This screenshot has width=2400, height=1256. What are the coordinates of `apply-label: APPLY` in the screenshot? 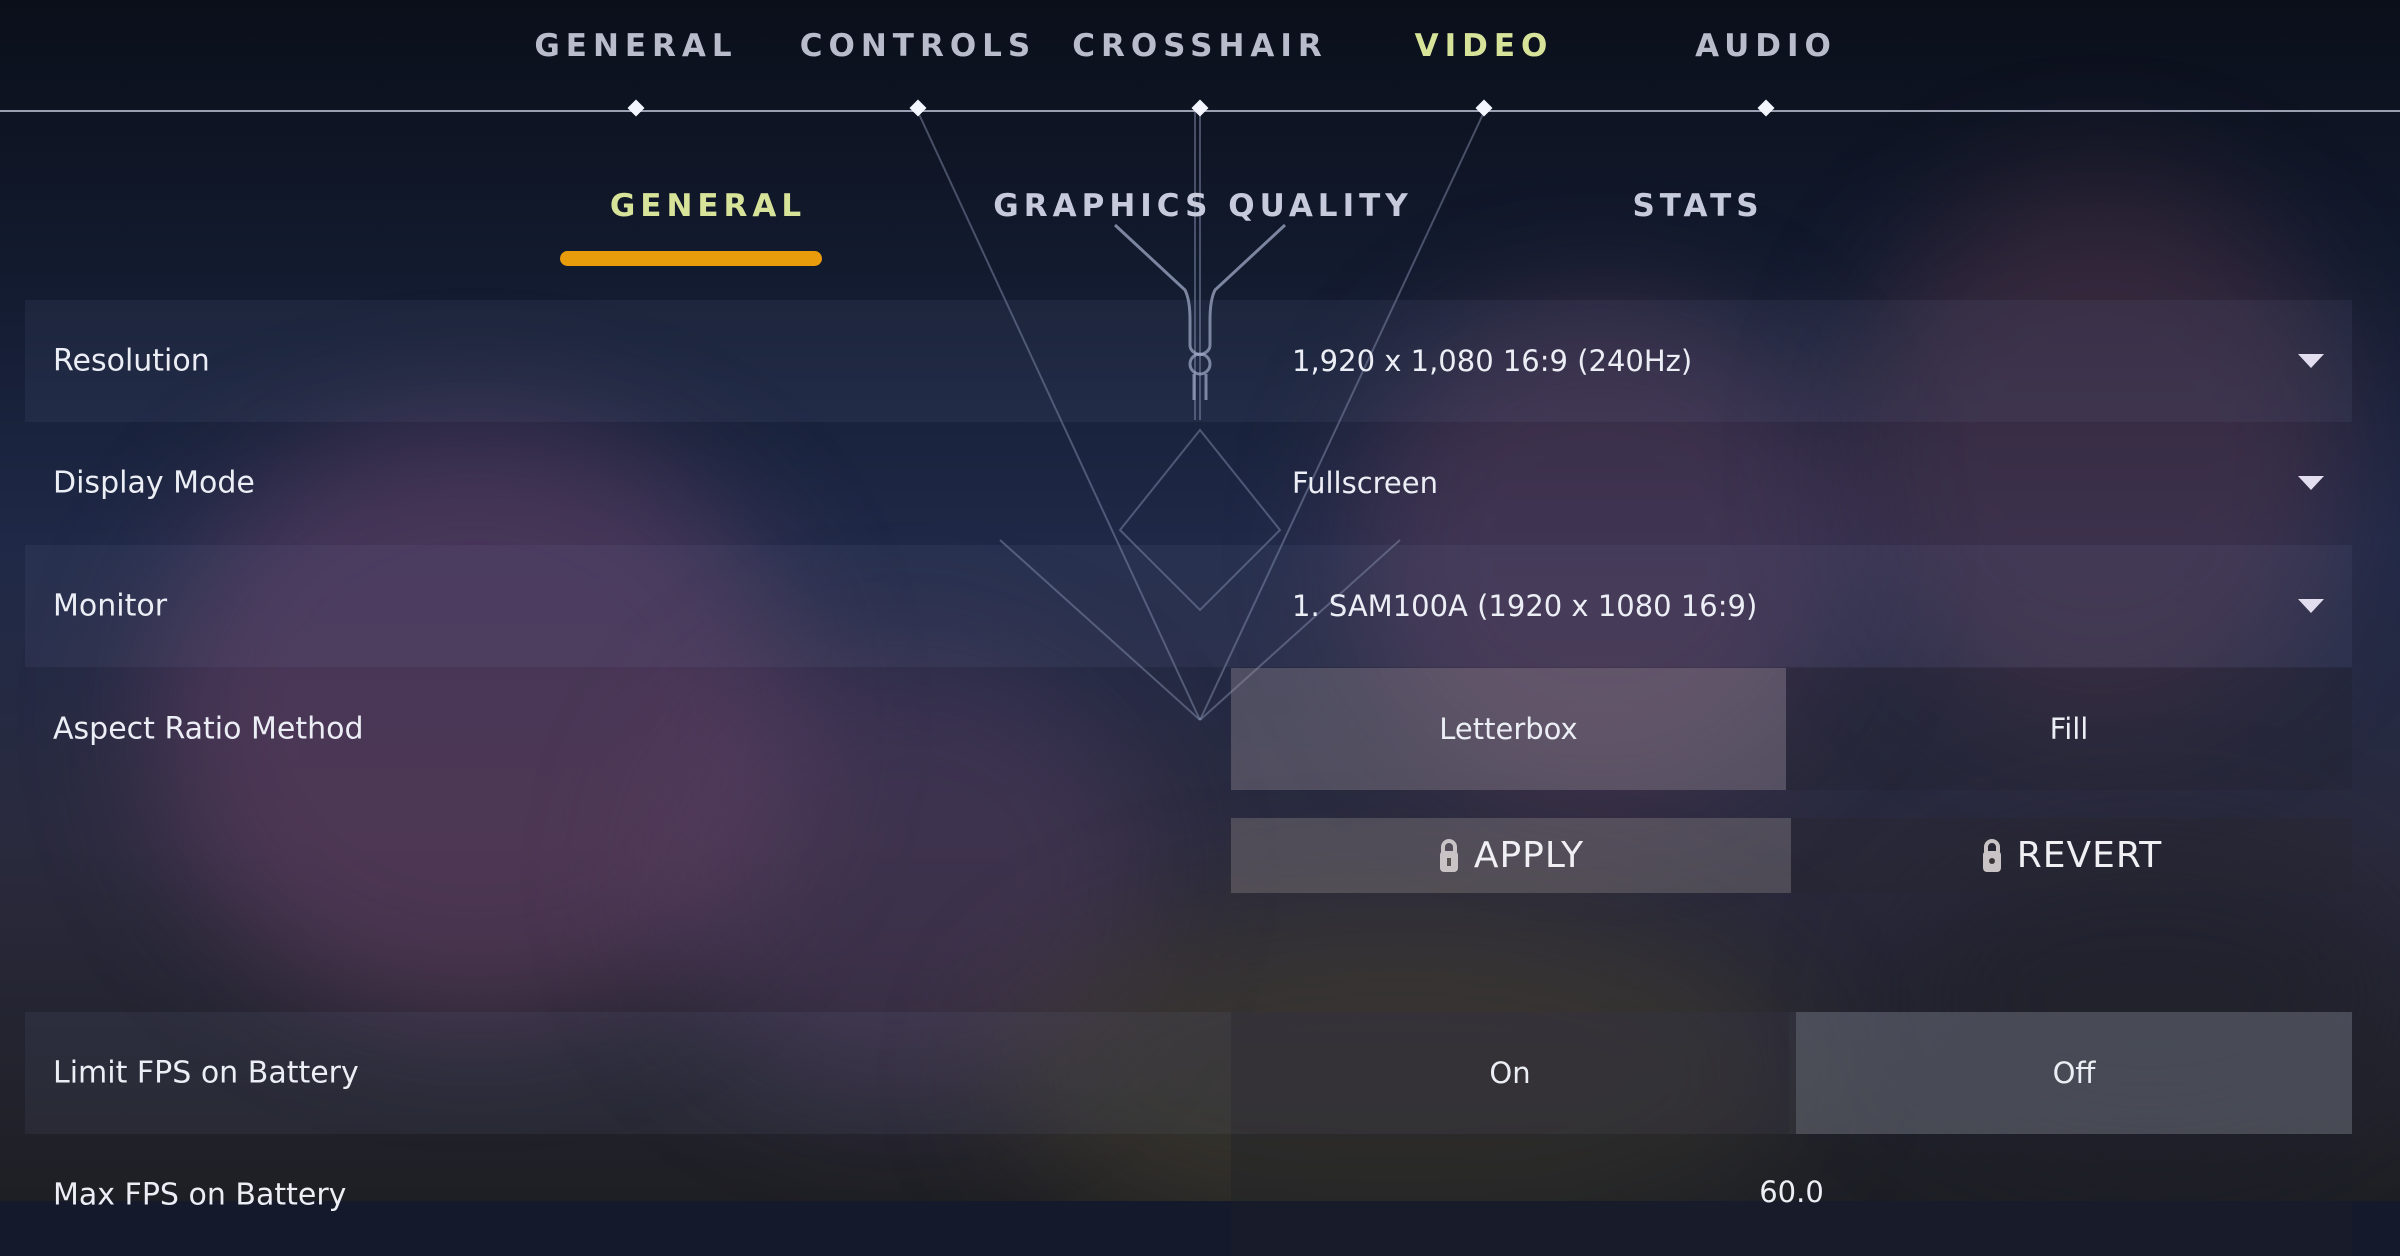 It's located at (1529, 855).